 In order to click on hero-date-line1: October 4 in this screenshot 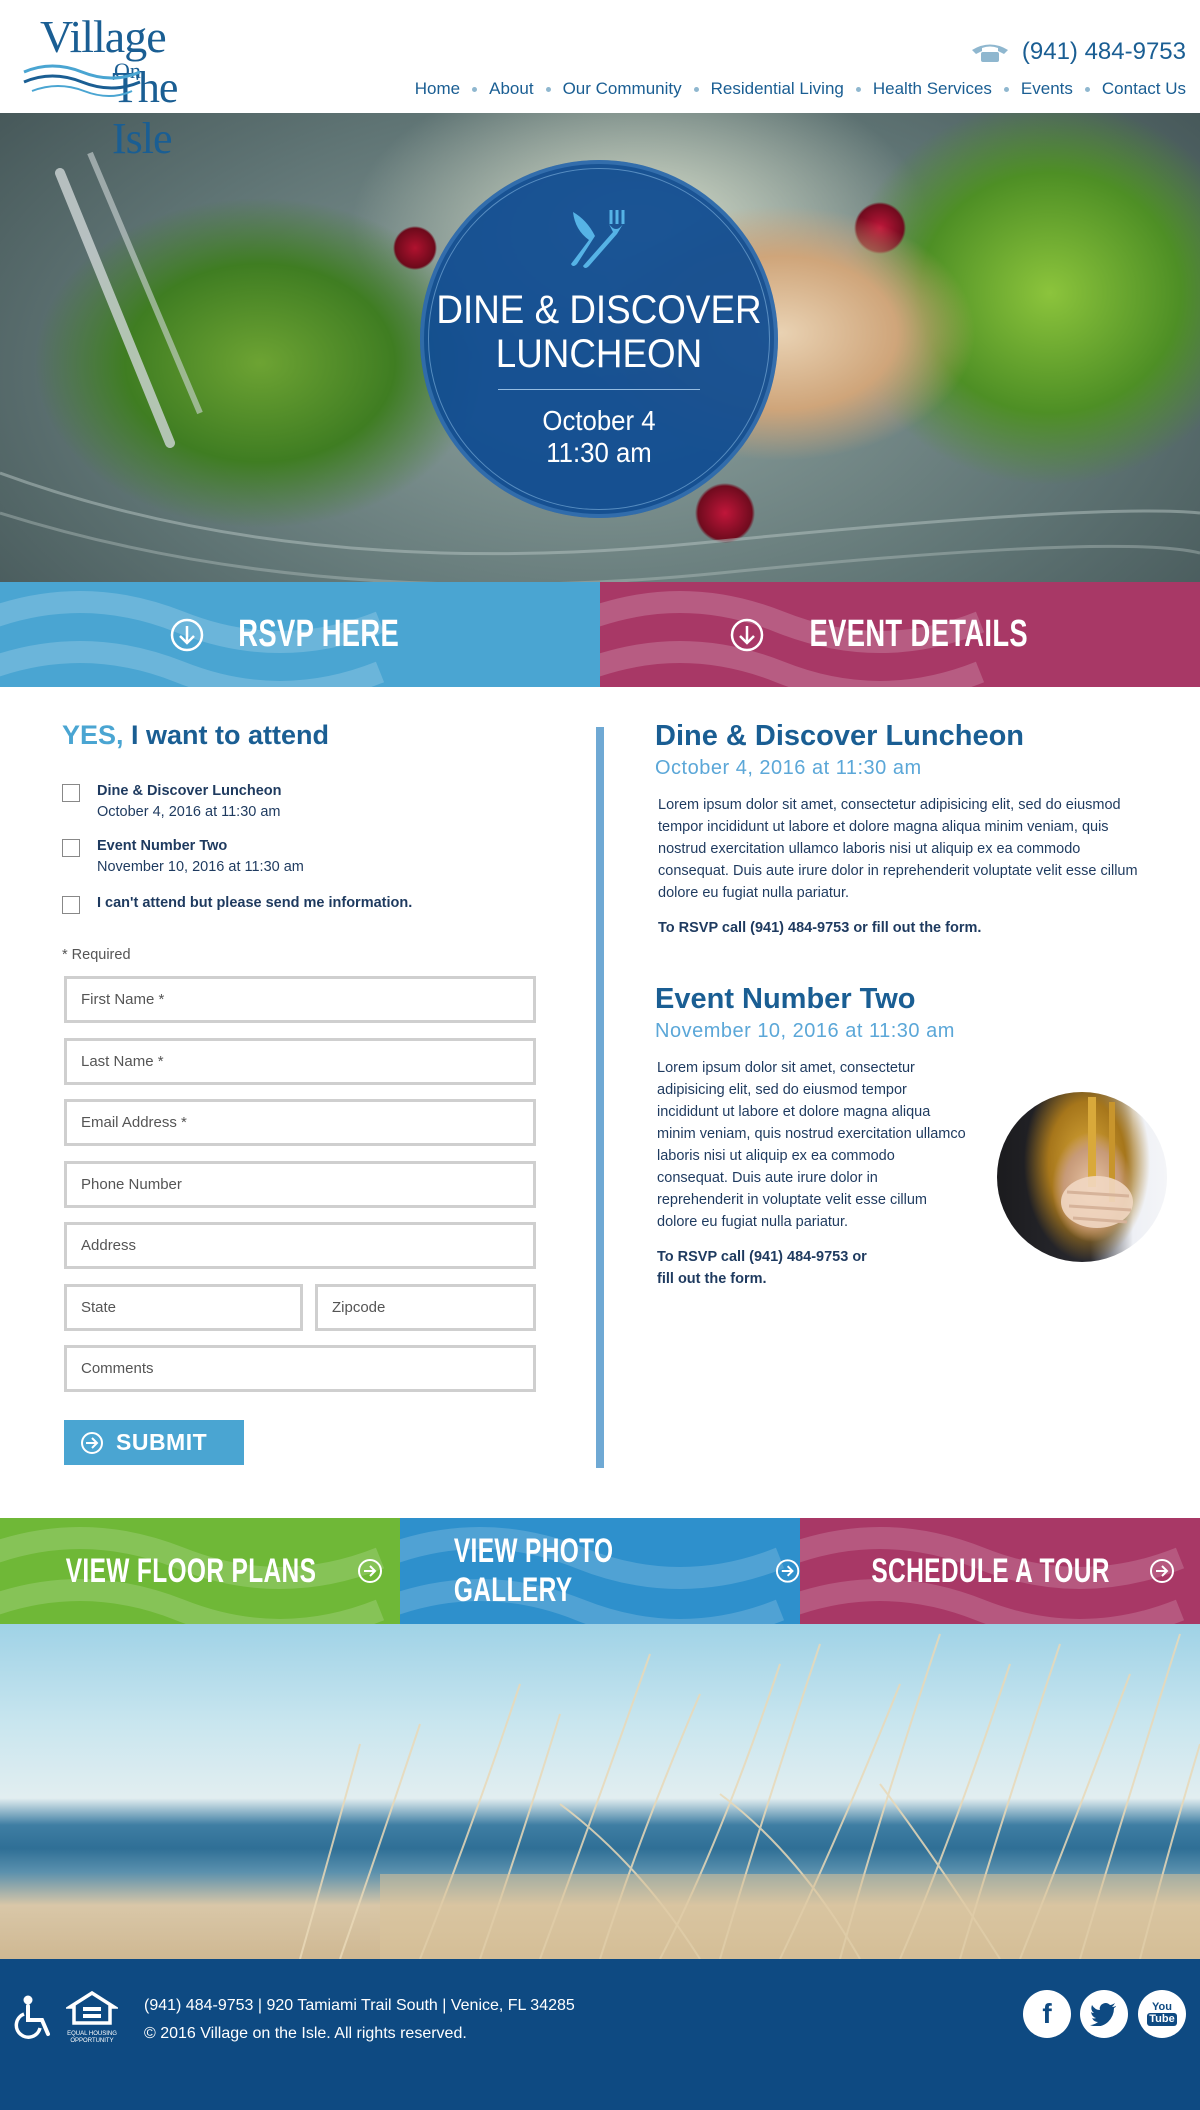, I will do `click(599, 420)`.